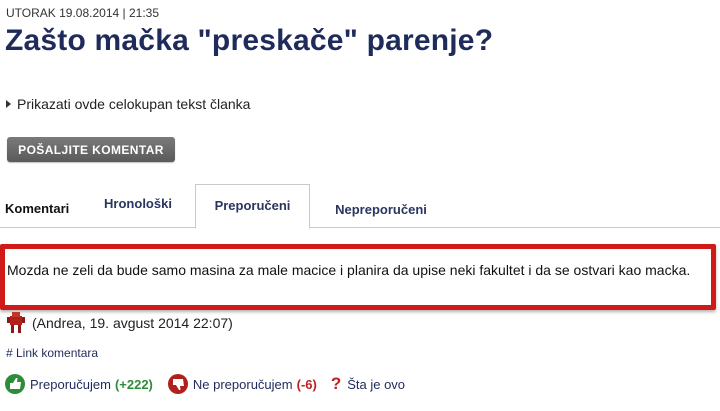 The width and height of the screenshot is (720, 411). Describe the element at coordinates (376, 384) in the screenshot. I see `what-is-this-label: Šta je ovo` at that location.